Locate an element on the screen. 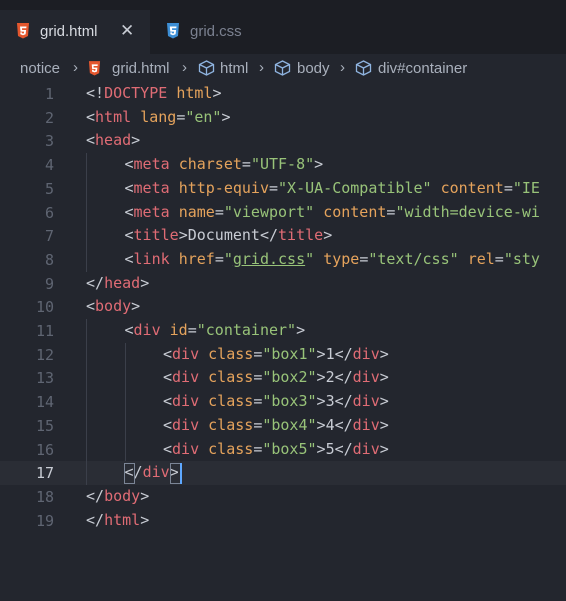 Image resolution: width=566 pixels, height=601 pixels. code-line: 19 </html> is located at coordinates (283, 521).